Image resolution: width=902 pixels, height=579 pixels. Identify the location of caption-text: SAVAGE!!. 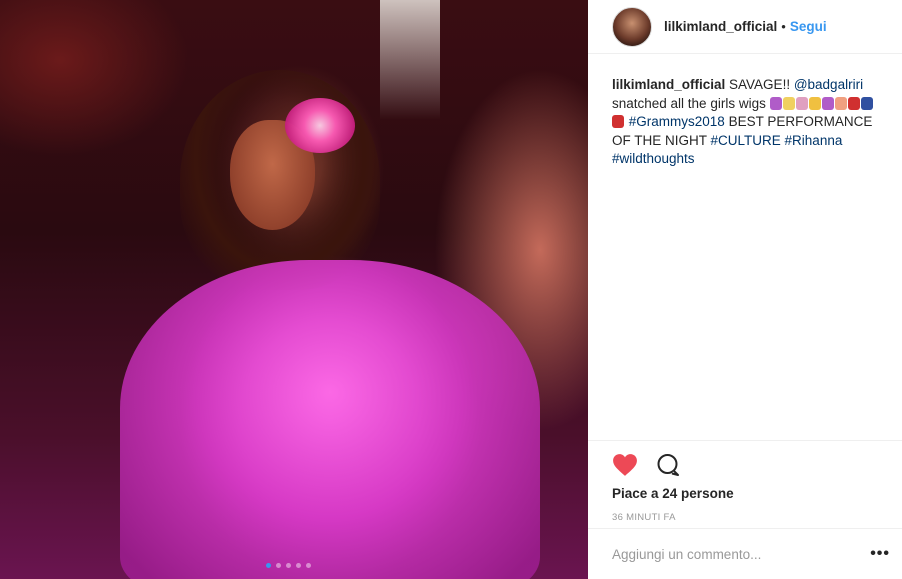
(761, 84).